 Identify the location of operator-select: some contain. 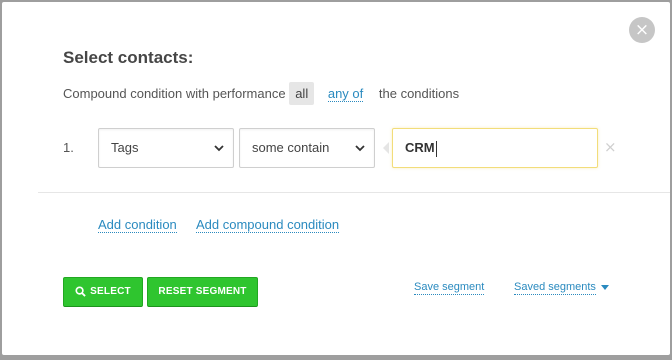
(307, 148).